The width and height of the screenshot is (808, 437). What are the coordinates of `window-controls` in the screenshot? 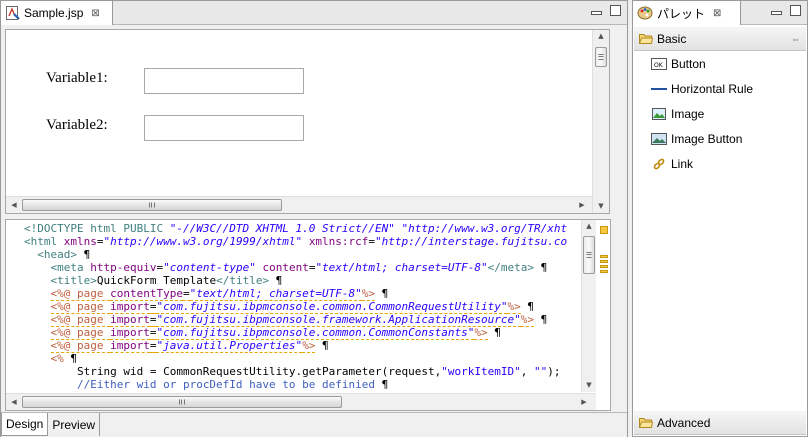 It's located at (786, 10).